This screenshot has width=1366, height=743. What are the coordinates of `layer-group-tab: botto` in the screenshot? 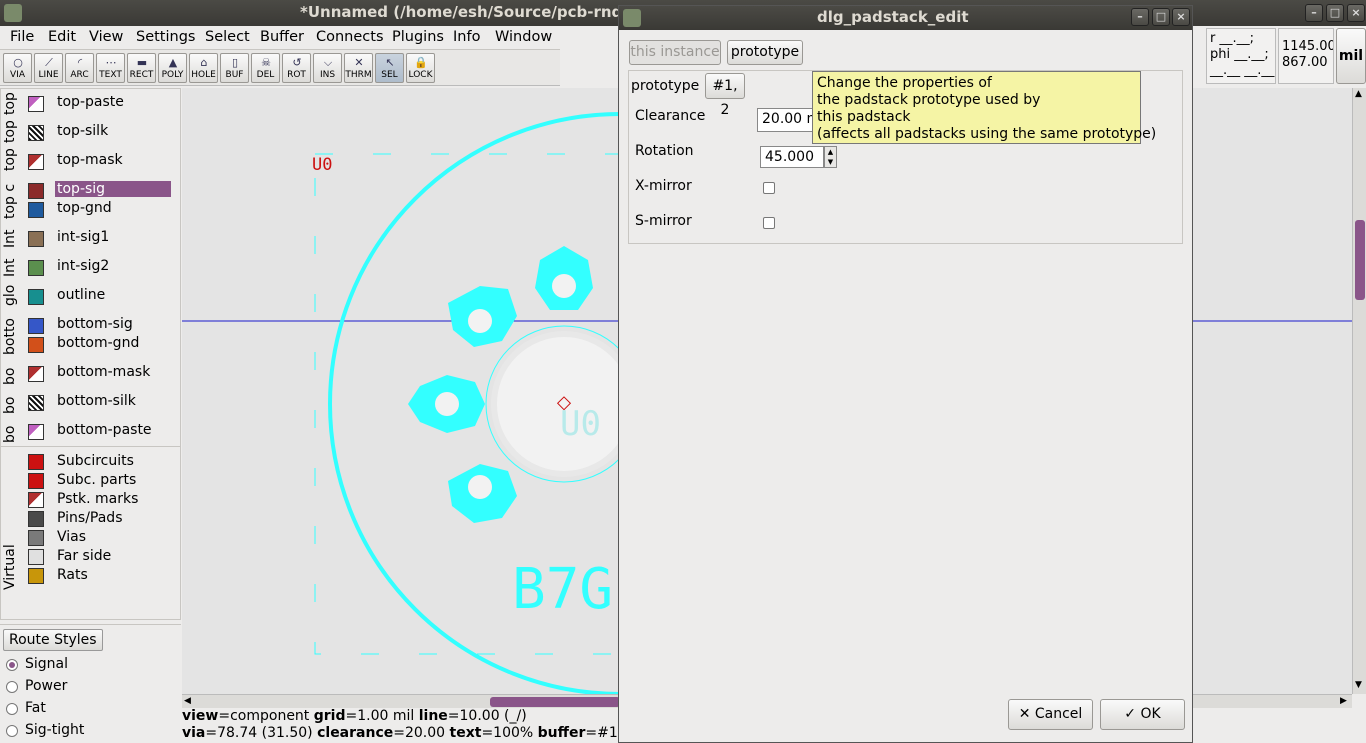 It's located at (12, 334).